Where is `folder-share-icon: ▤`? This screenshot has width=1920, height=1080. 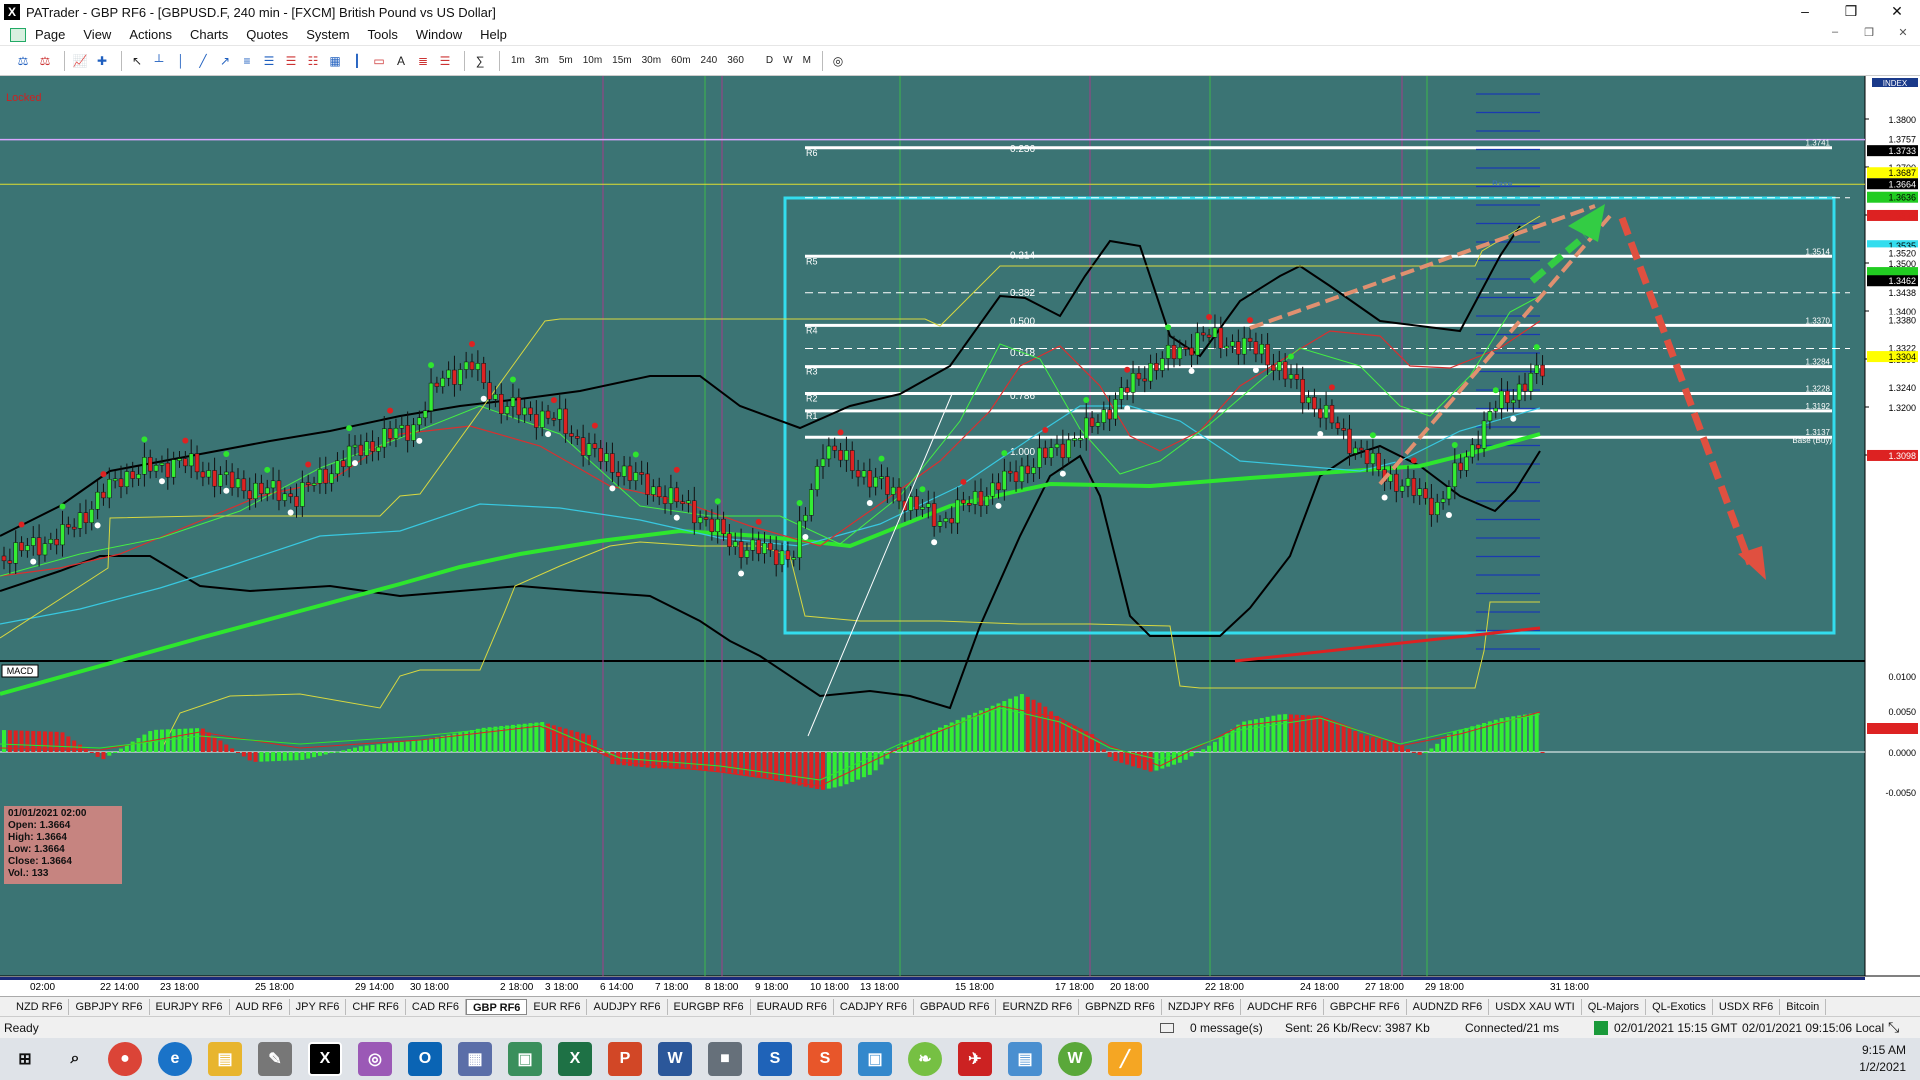 folder-share-icon: ▤ is located at coordinates (1025, 1059).